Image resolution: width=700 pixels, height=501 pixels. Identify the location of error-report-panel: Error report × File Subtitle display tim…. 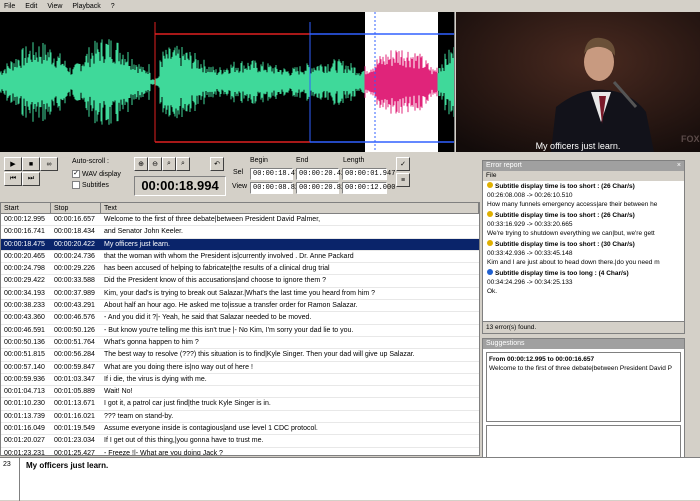
(583, 247).